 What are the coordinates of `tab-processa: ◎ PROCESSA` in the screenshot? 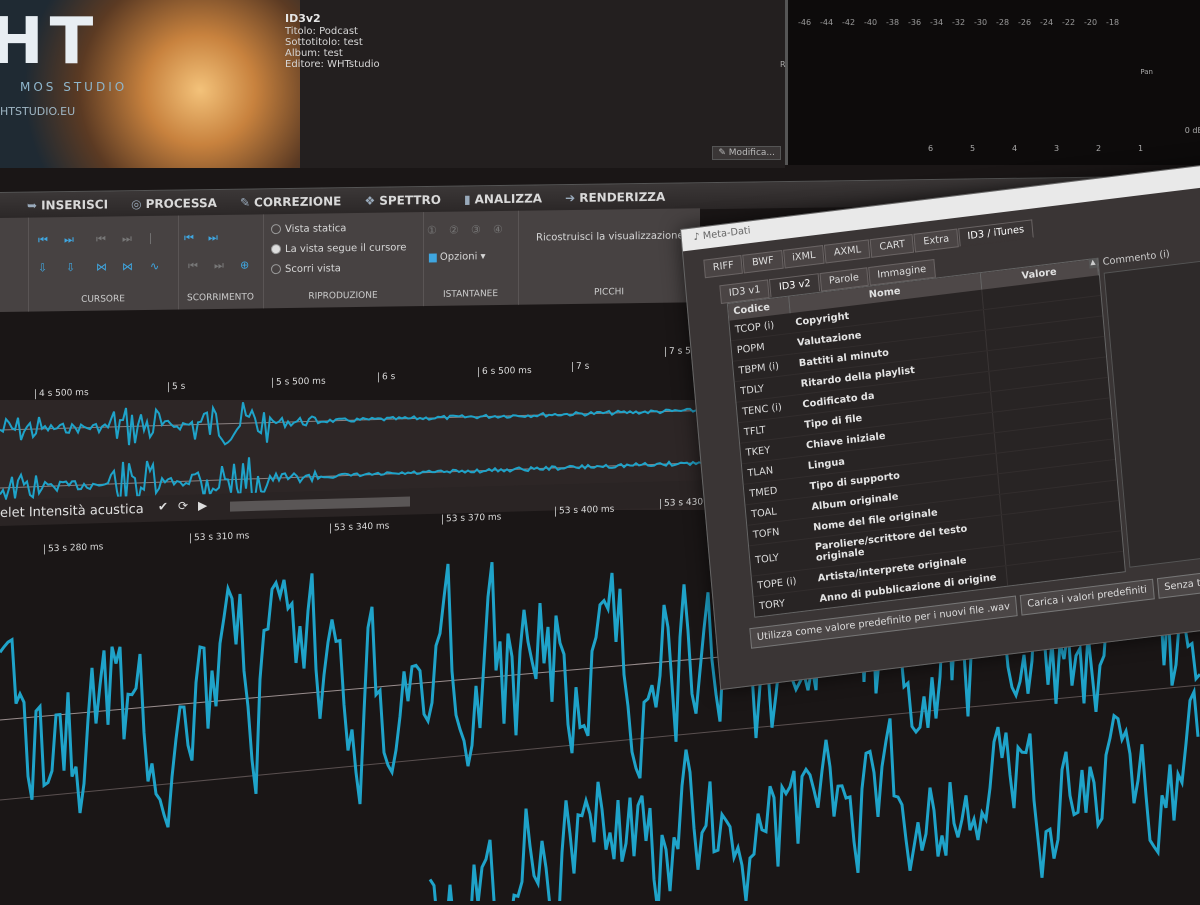 It's located at (174, 203).